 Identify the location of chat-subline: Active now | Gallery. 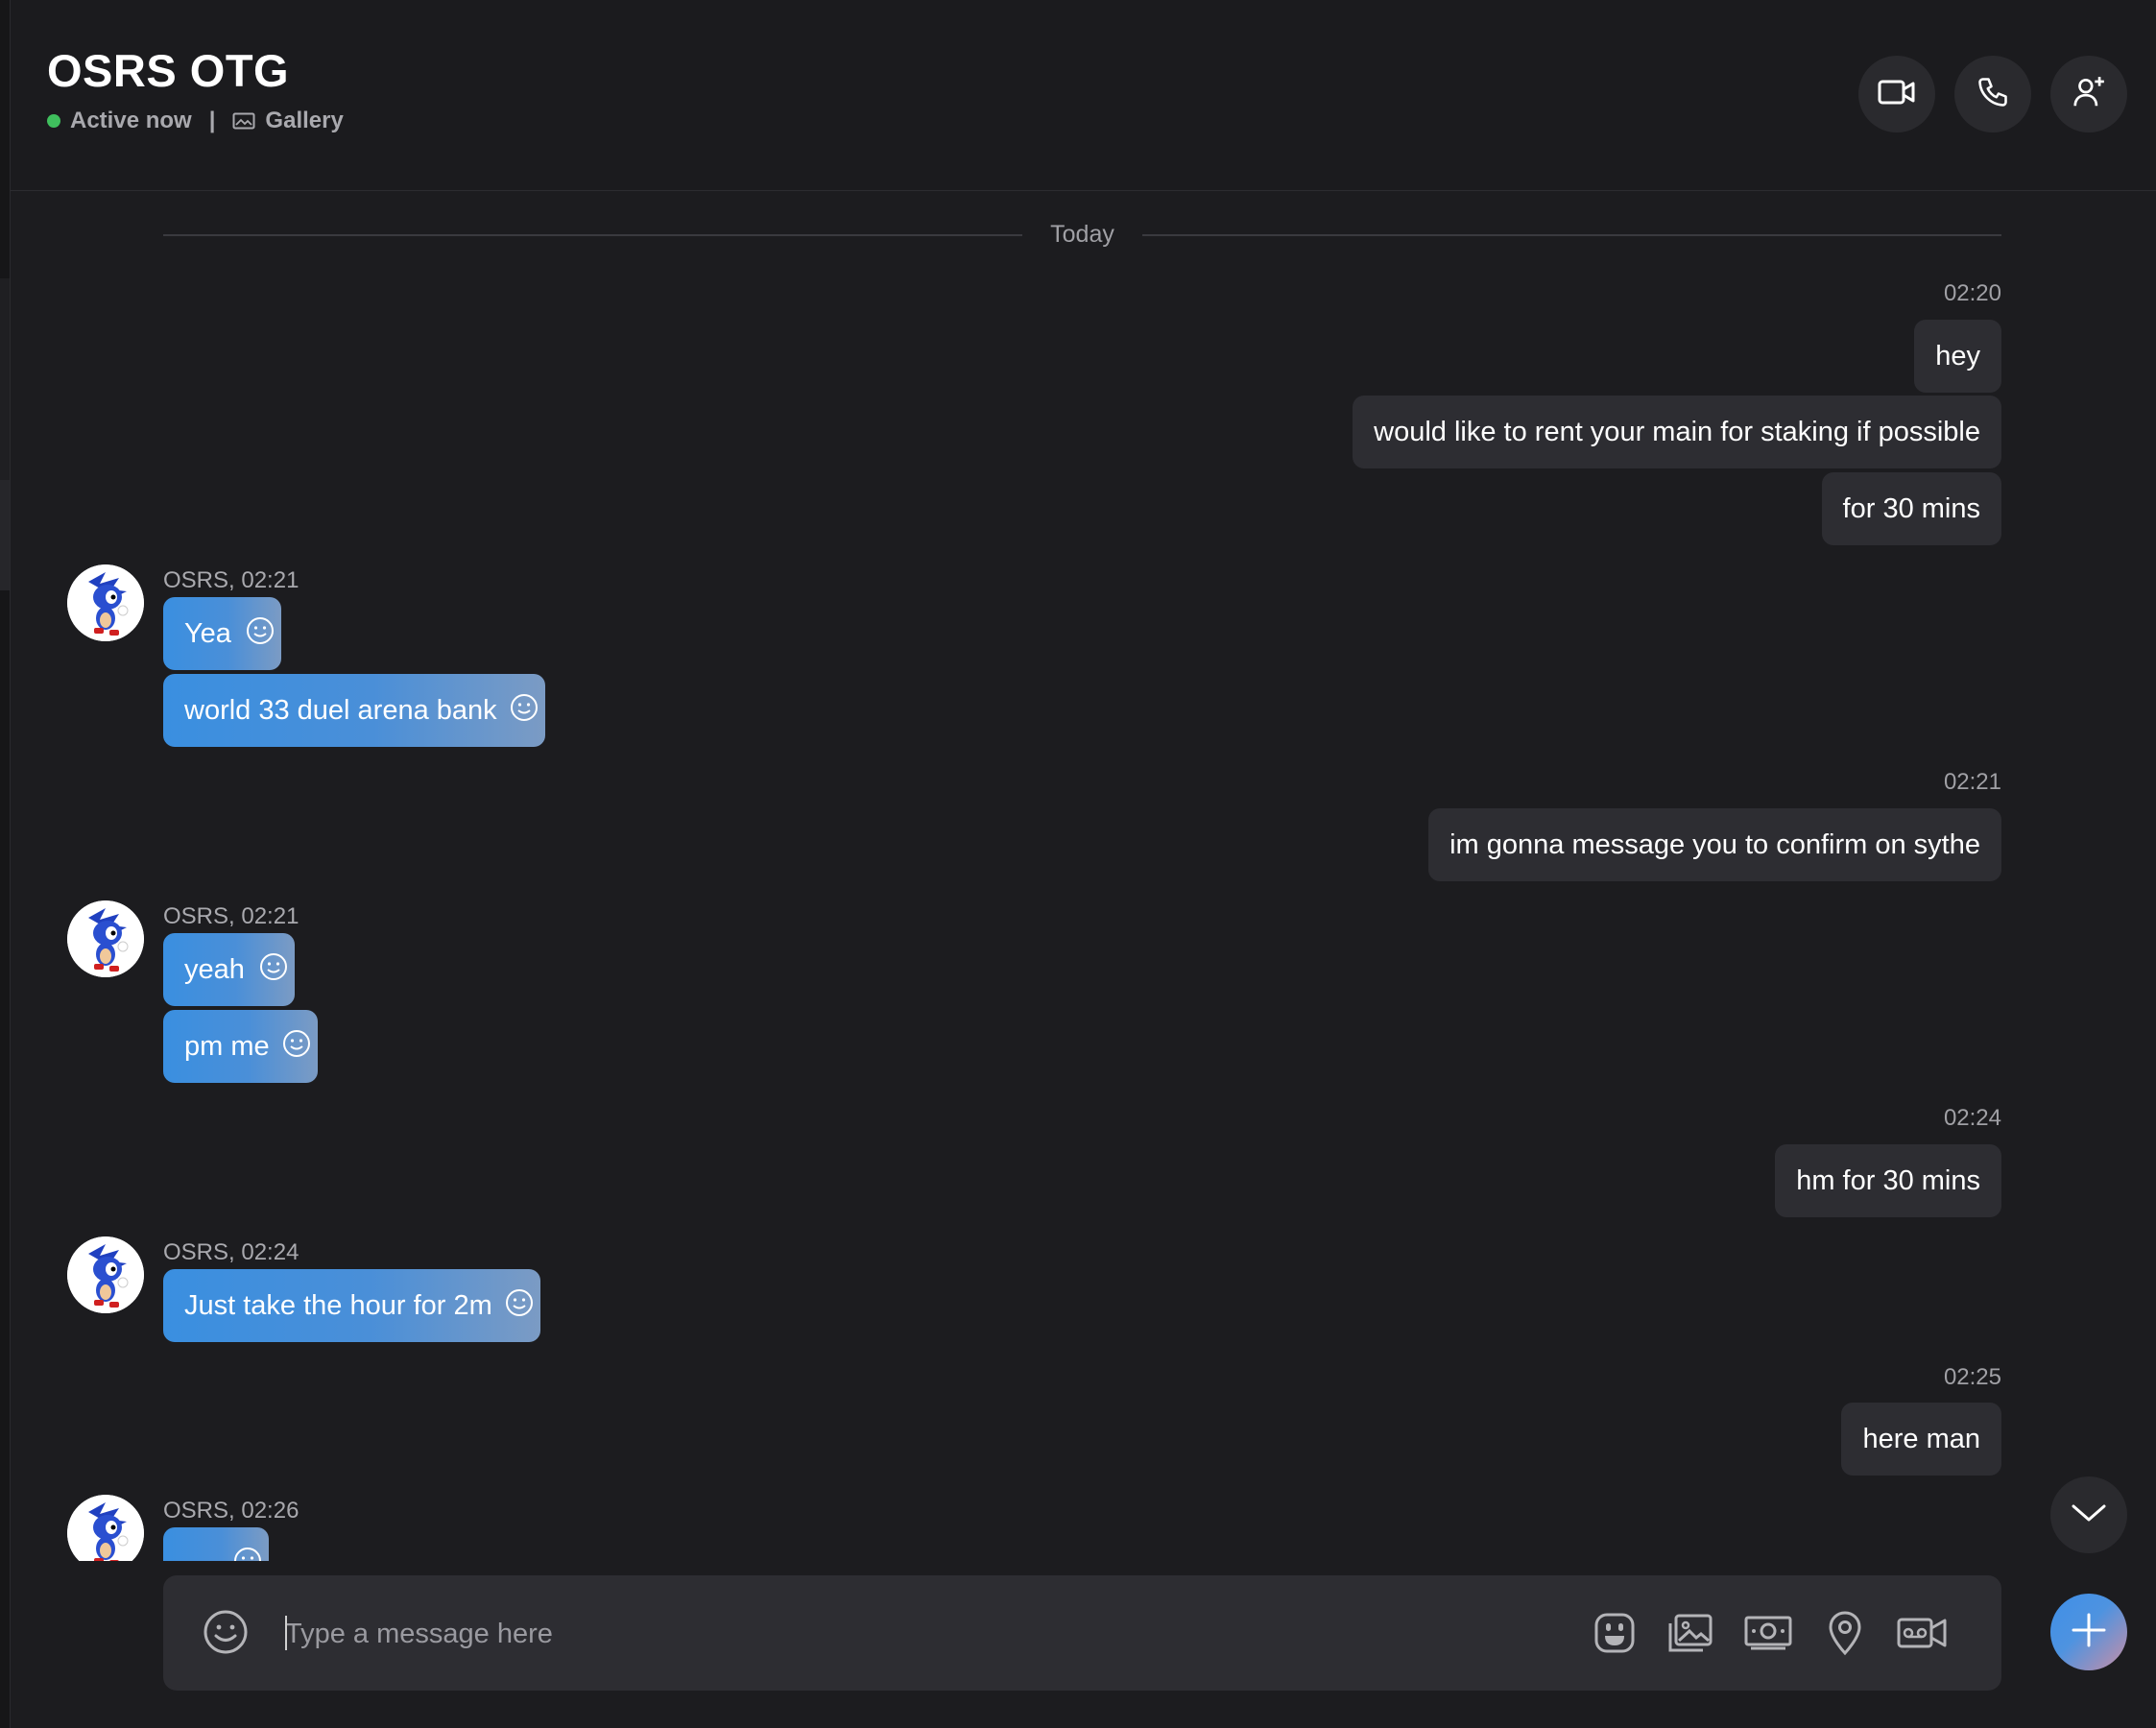
(195, 121).